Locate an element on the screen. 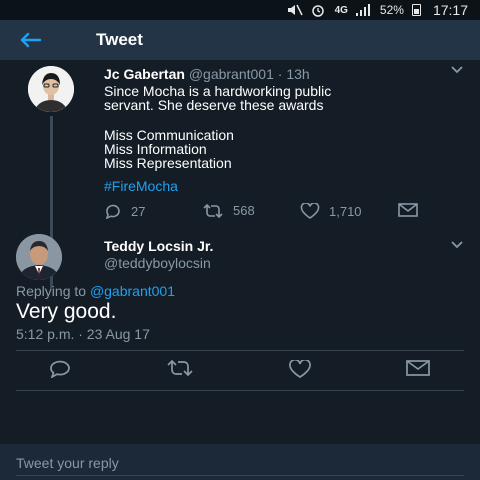  tweet-line: Miss Representation is located at coordinates (168, 163).